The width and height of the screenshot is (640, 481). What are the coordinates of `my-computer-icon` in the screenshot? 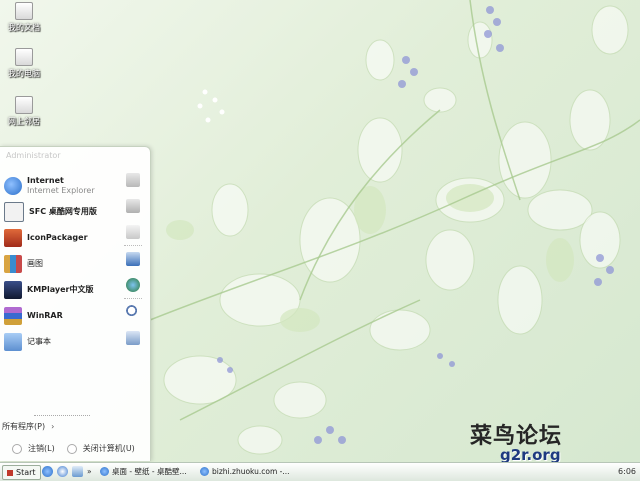 It's located at (24, 57).